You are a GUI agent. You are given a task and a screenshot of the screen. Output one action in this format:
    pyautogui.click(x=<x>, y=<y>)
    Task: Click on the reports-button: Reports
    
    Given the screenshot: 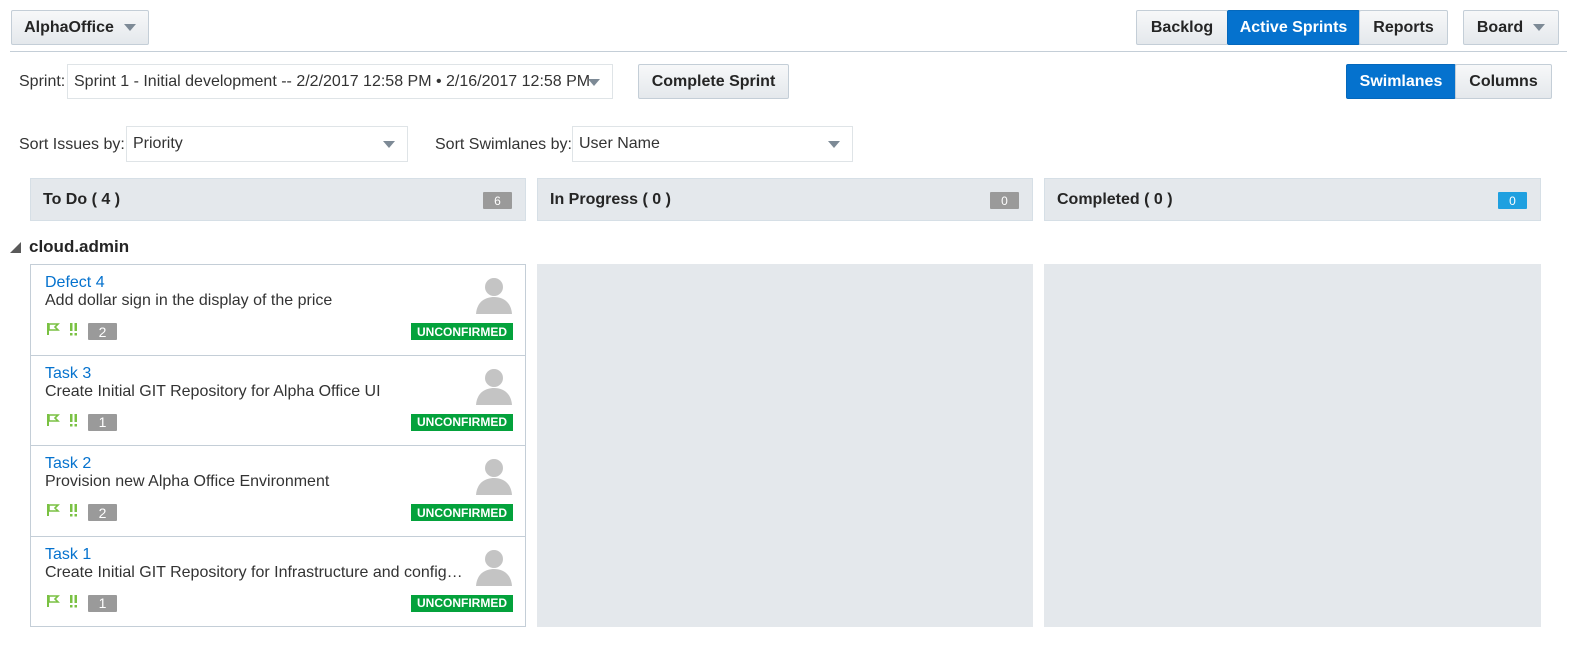 What is the action you would take?
    pyautogui.click(x=1403, y=27)
    